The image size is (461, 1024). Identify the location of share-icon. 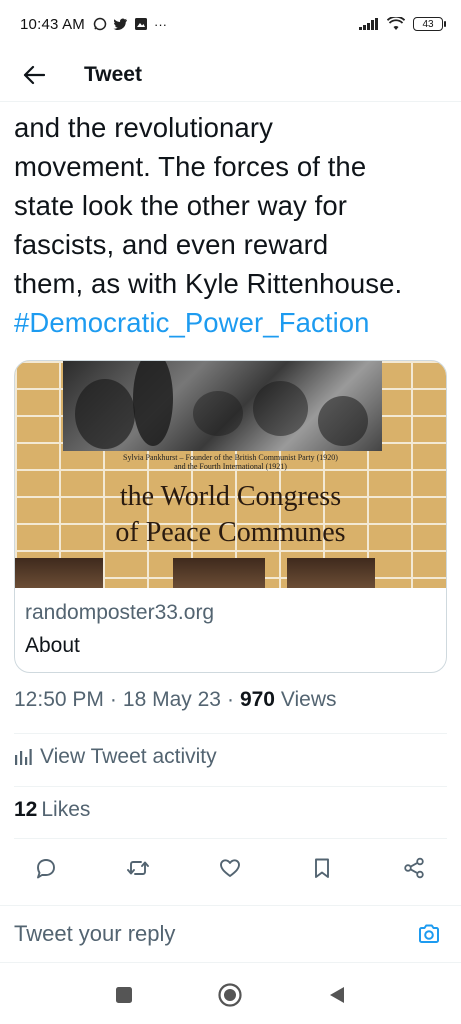
(414, 868).